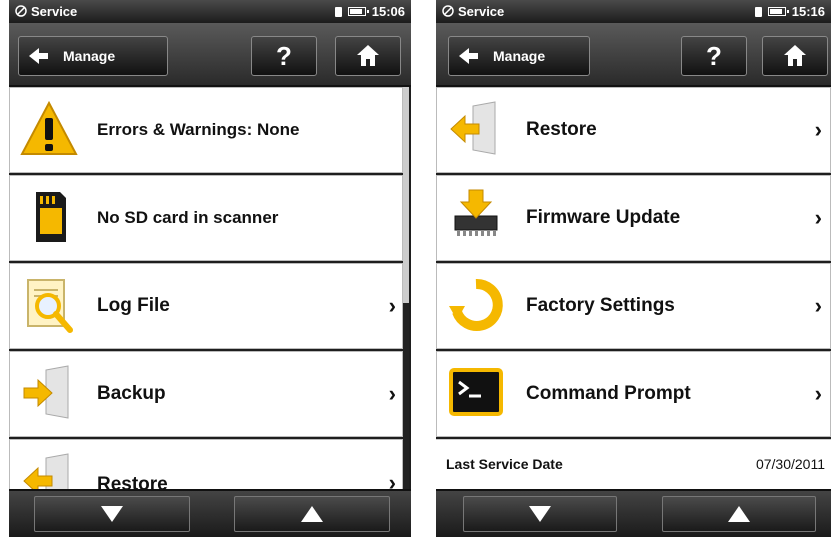 Image resolution: width=831 pixels, height=537 pixels. What do you see at coordinates (633, 130) in the screenshot?
I see `list-item-restore: Restore ›` at bounding box center [633, 130].